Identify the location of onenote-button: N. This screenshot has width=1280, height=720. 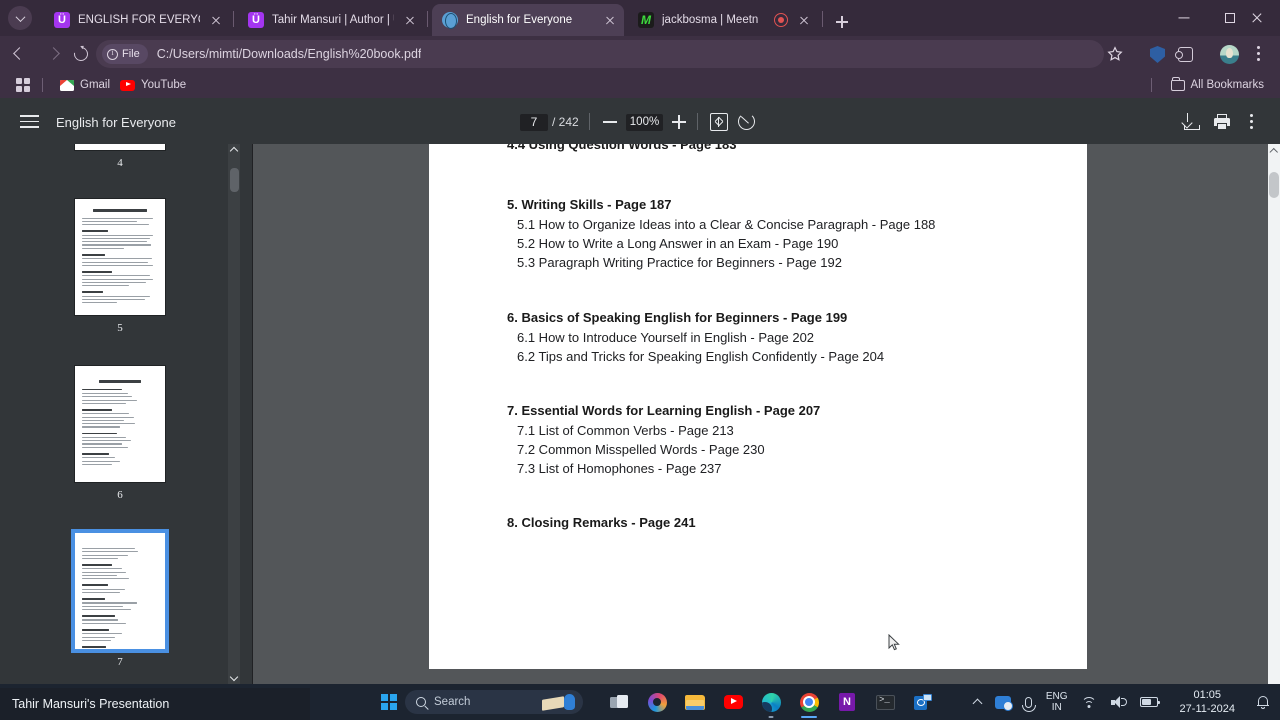
(847, 702).